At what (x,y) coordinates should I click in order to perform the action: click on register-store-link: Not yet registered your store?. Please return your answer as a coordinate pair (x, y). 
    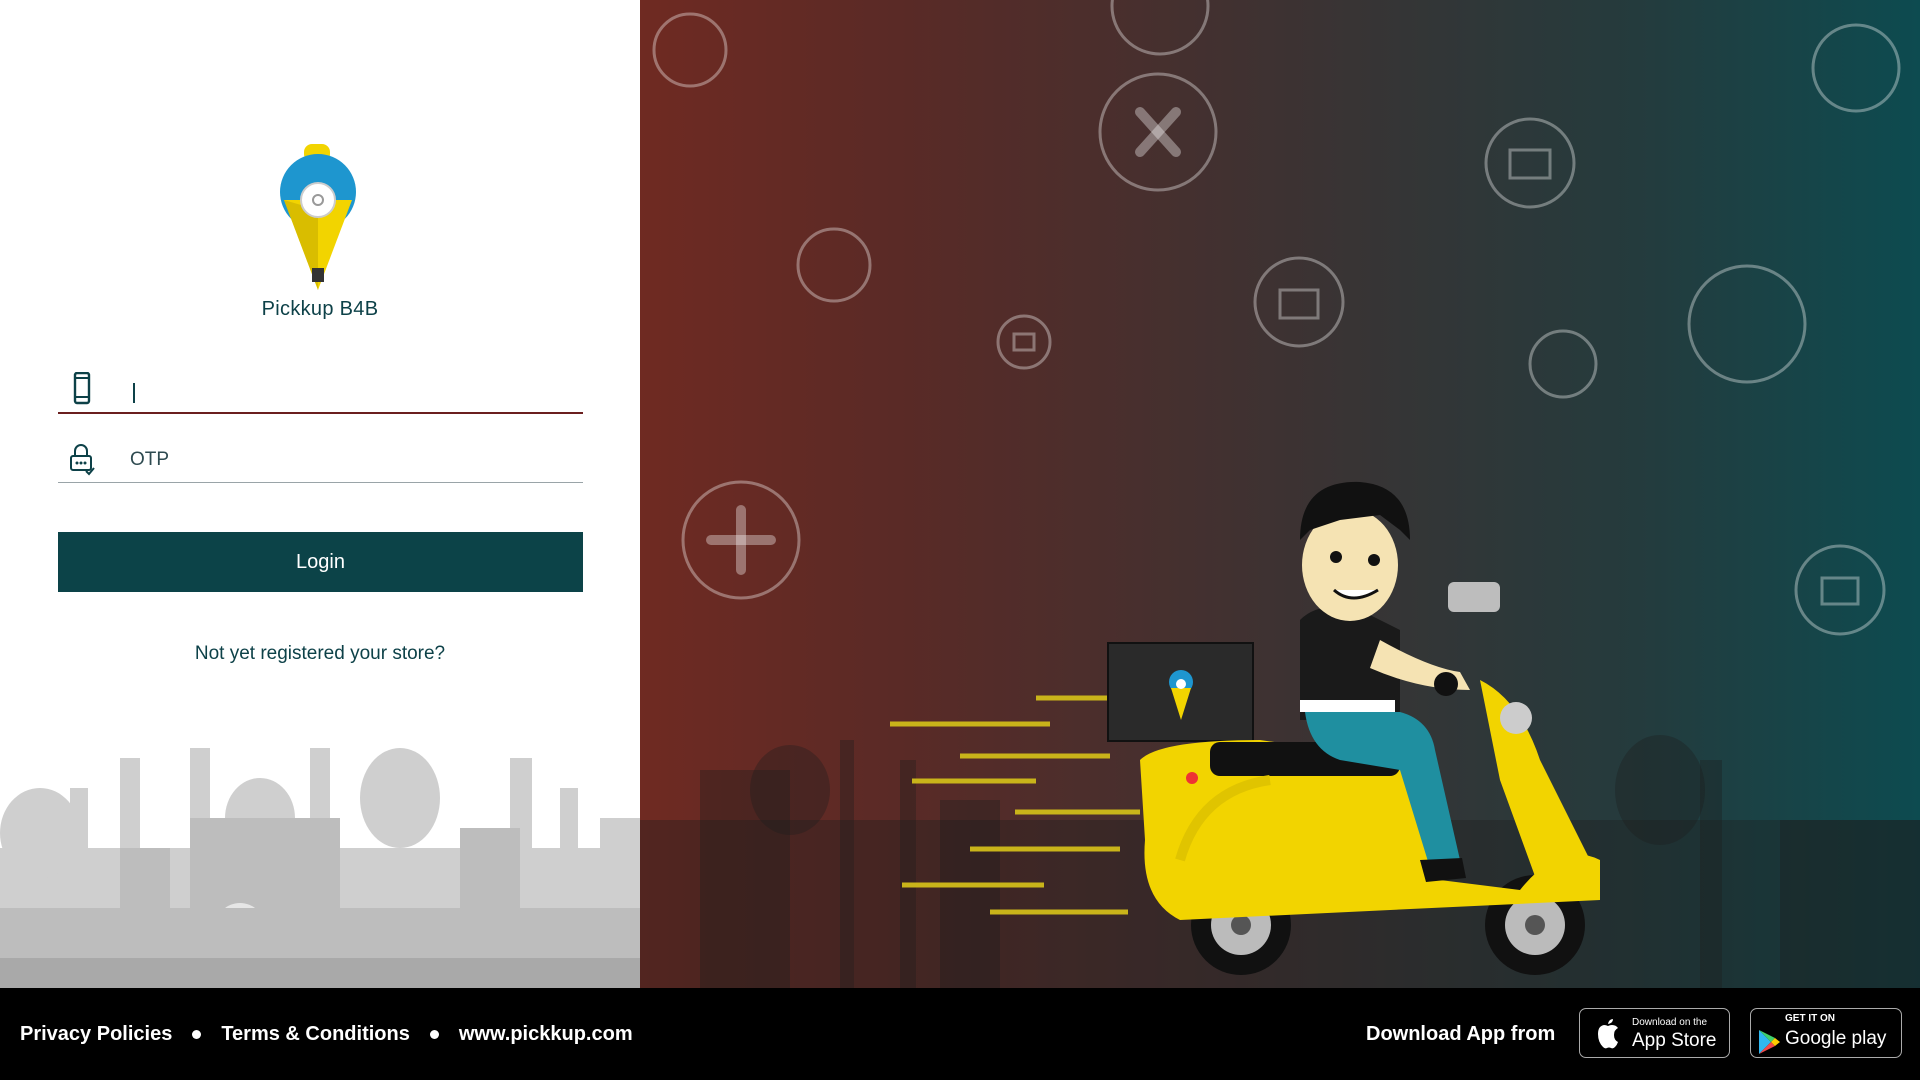
    Looking at the image, I should click on (320, 654).